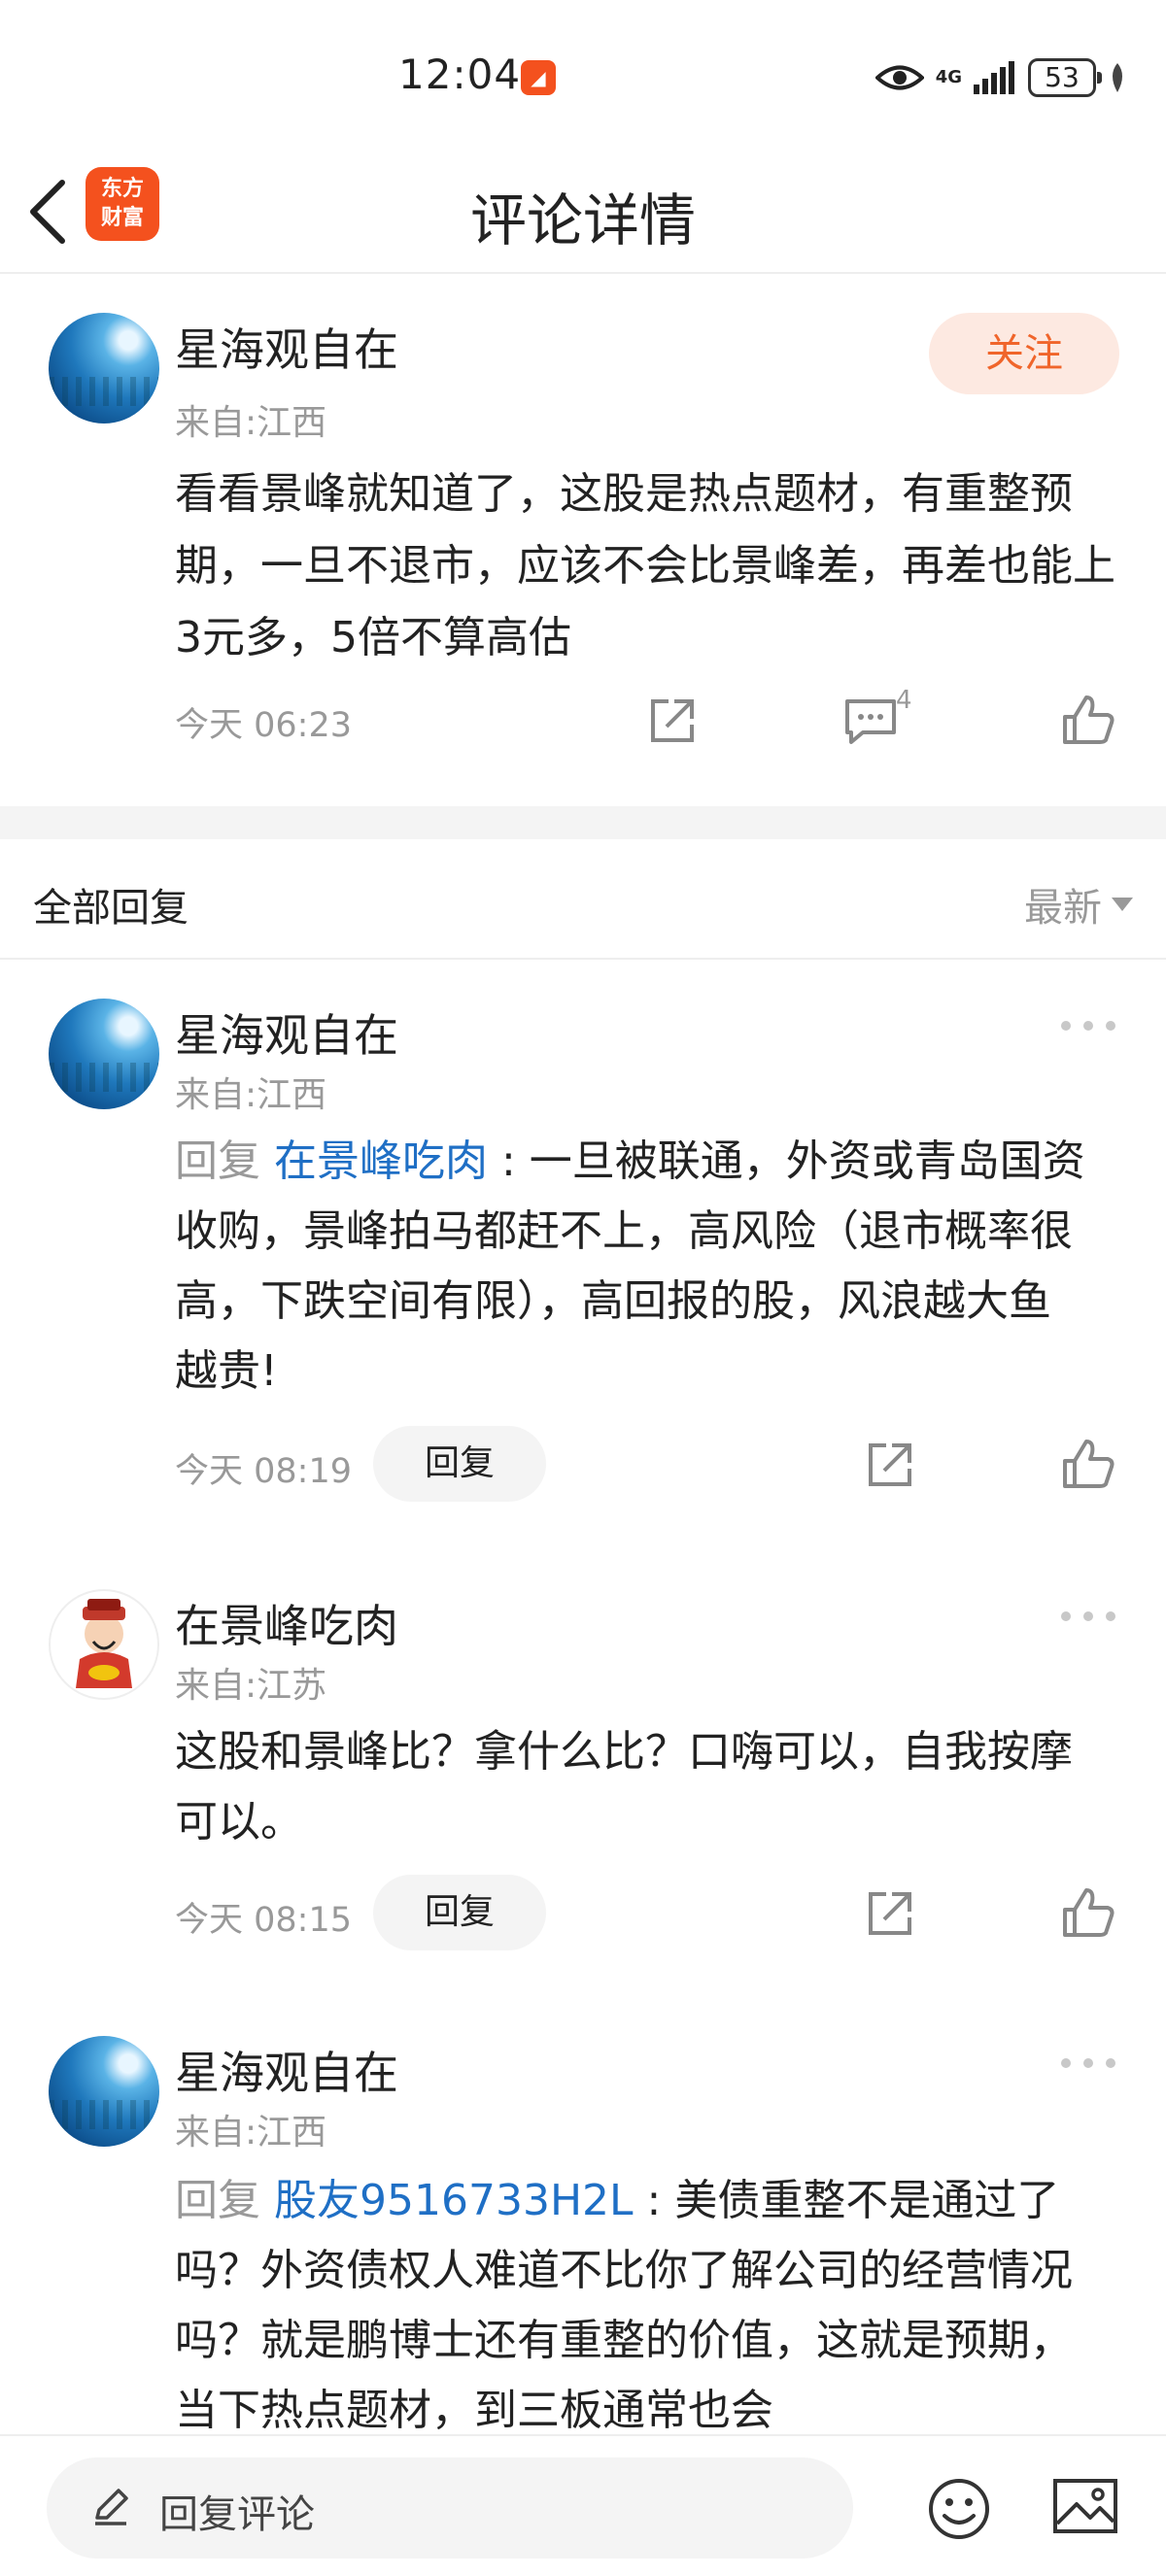 Image resolution: width=1166 pixels, height=2576 pixels. Describe the element at coordinates (263, 1920) in the screenshot. I see `reply-time: 今天 08:15` at that location.